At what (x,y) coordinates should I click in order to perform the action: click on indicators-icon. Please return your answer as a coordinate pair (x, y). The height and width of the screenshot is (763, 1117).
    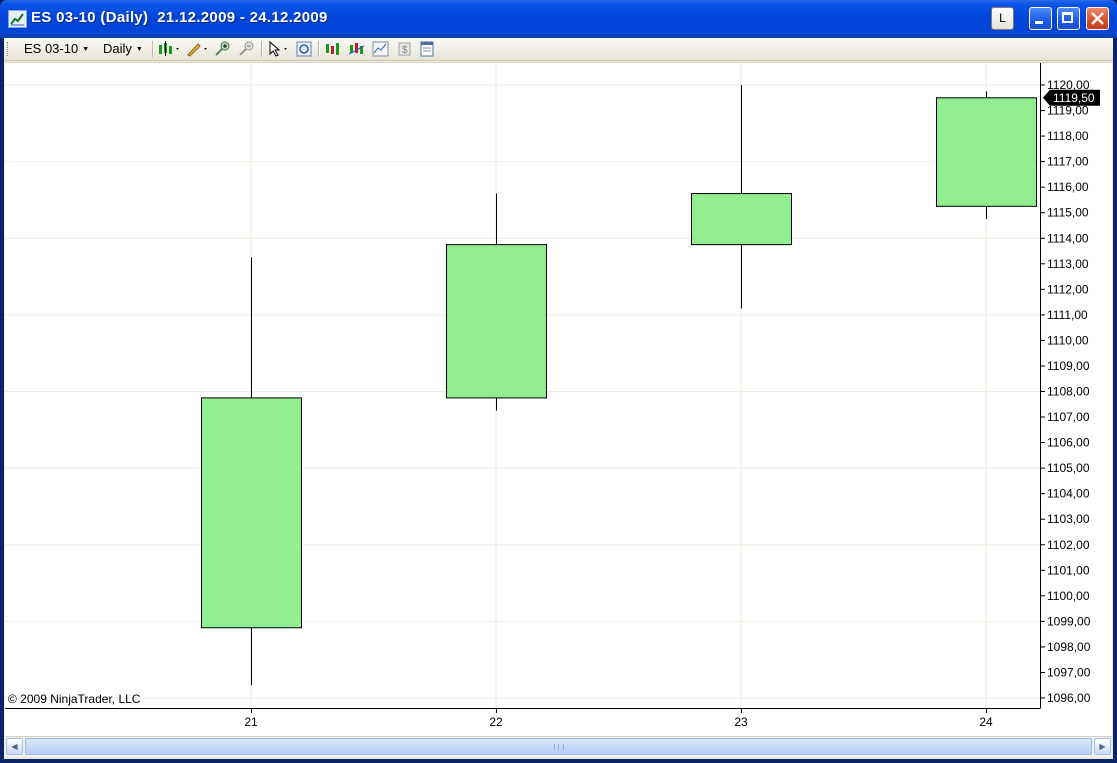
    Looking at the image, I should click on (356, 49).